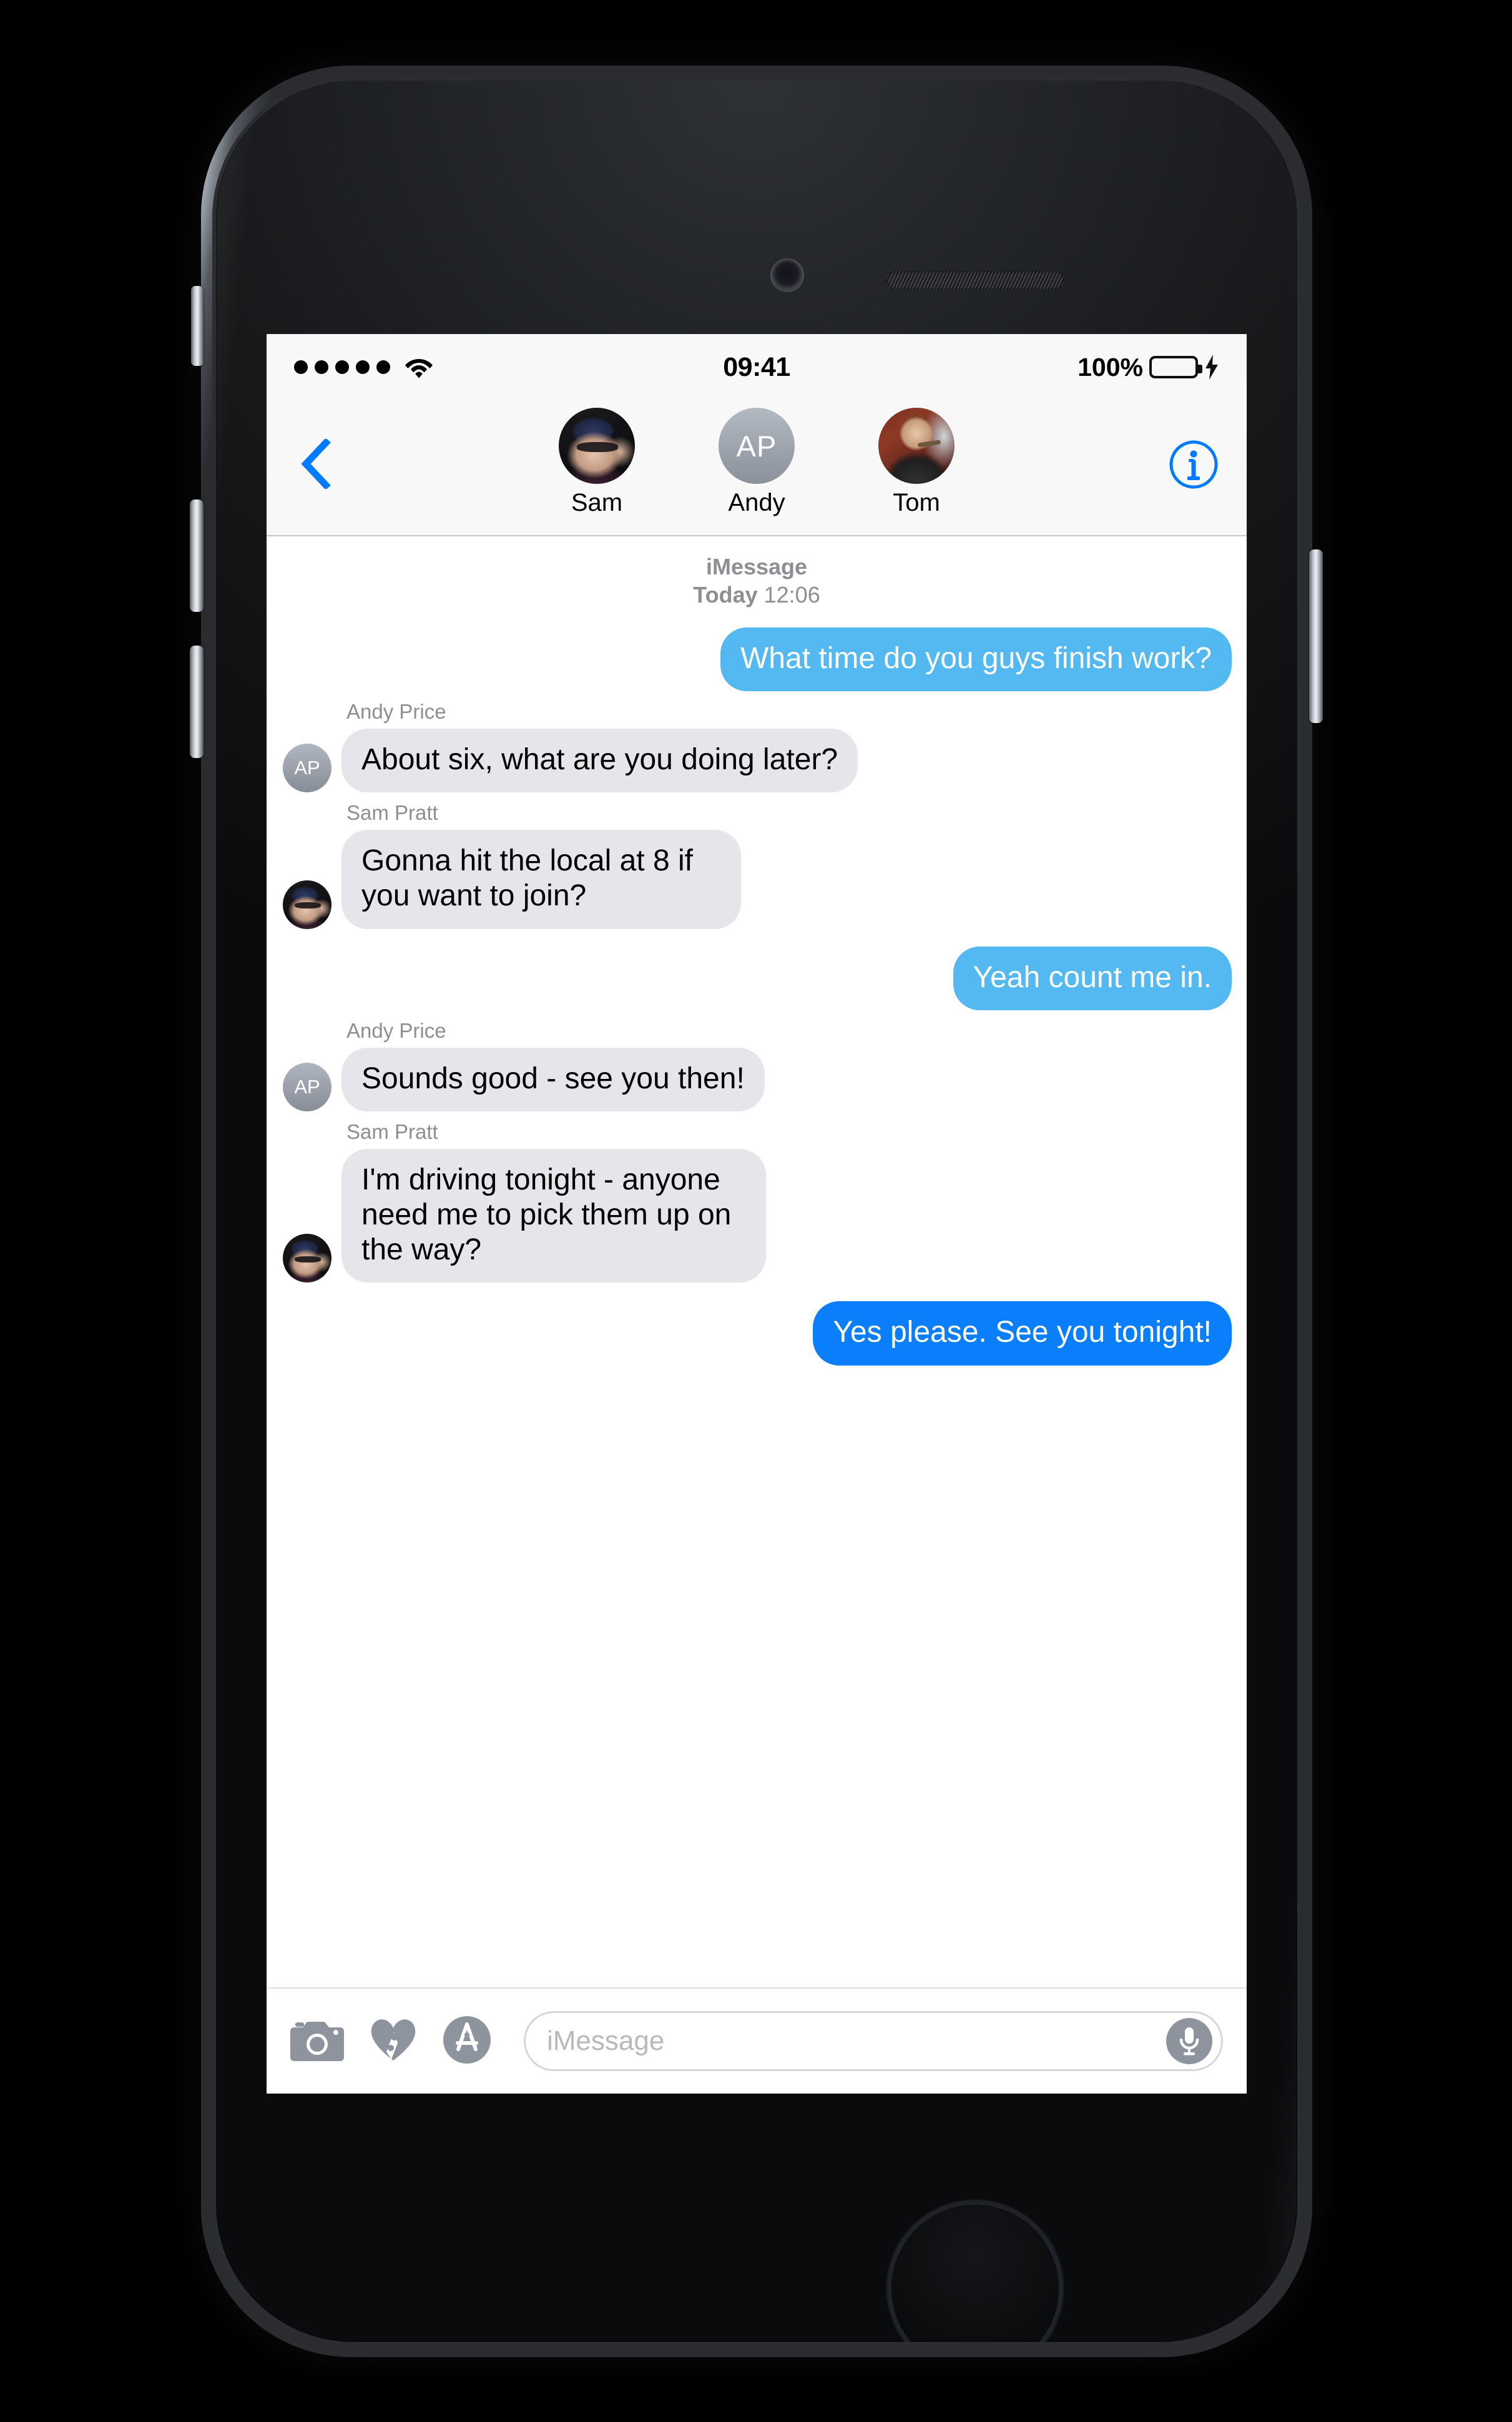  I want to click on microphone-button, so click(1189, 2041).